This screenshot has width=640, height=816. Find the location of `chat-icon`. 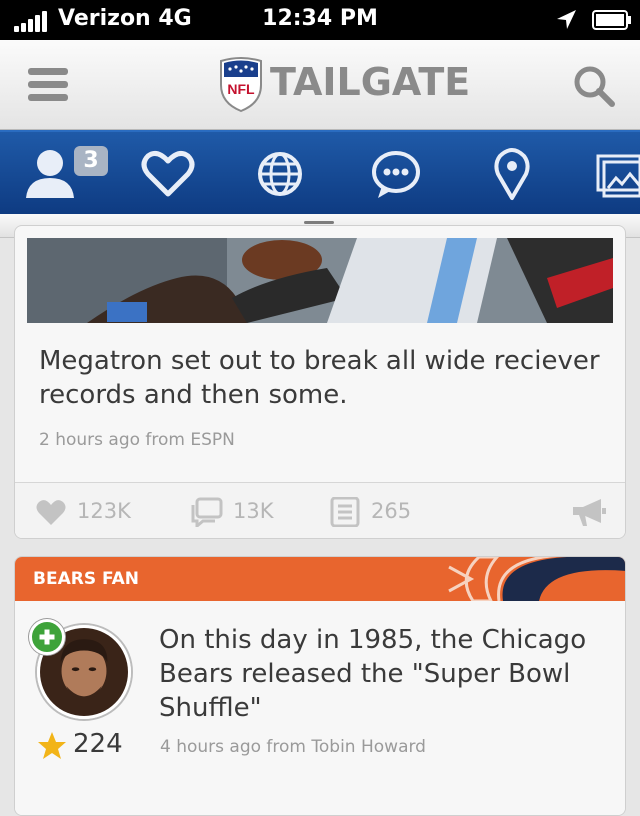

chat-icon is located at coordinates (396, 174).